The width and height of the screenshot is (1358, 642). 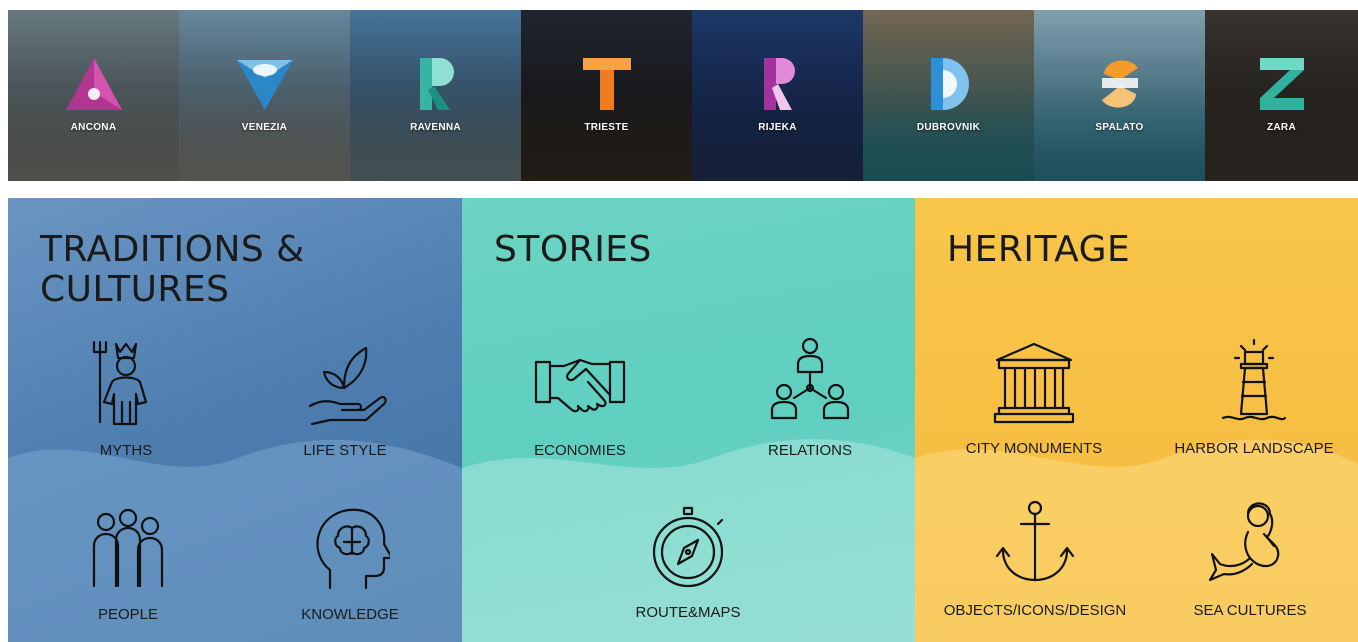 What do you see at coordinates (606, 127) in the screenshot?
I see `city-name: TRIESTE` at bounding box center [606, 127].